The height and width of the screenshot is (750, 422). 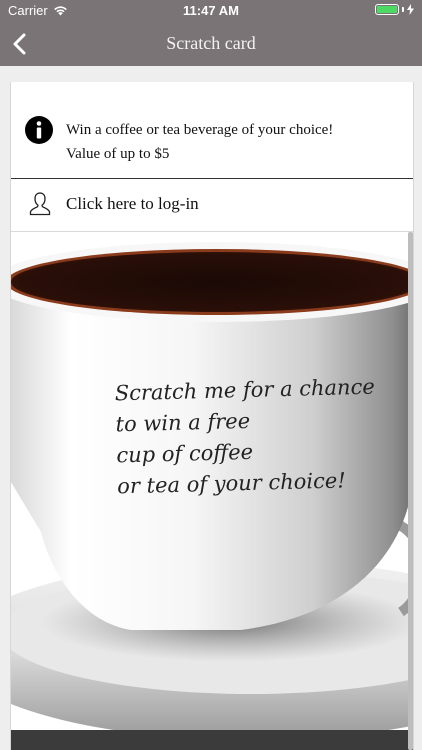 What do you see at coordinates (410, 491) in the screenshot?
I see `scrollbar` at bounding box center [410, 491].